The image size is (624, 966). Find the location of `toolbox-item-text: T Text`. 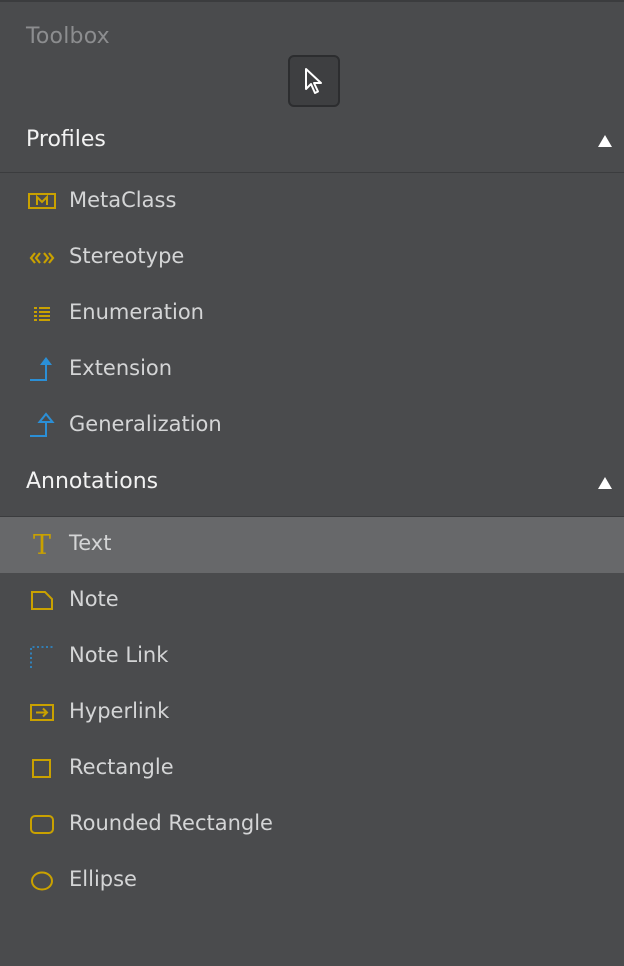

toolbox-item-text: T Text is located at coordinates (312, 545).